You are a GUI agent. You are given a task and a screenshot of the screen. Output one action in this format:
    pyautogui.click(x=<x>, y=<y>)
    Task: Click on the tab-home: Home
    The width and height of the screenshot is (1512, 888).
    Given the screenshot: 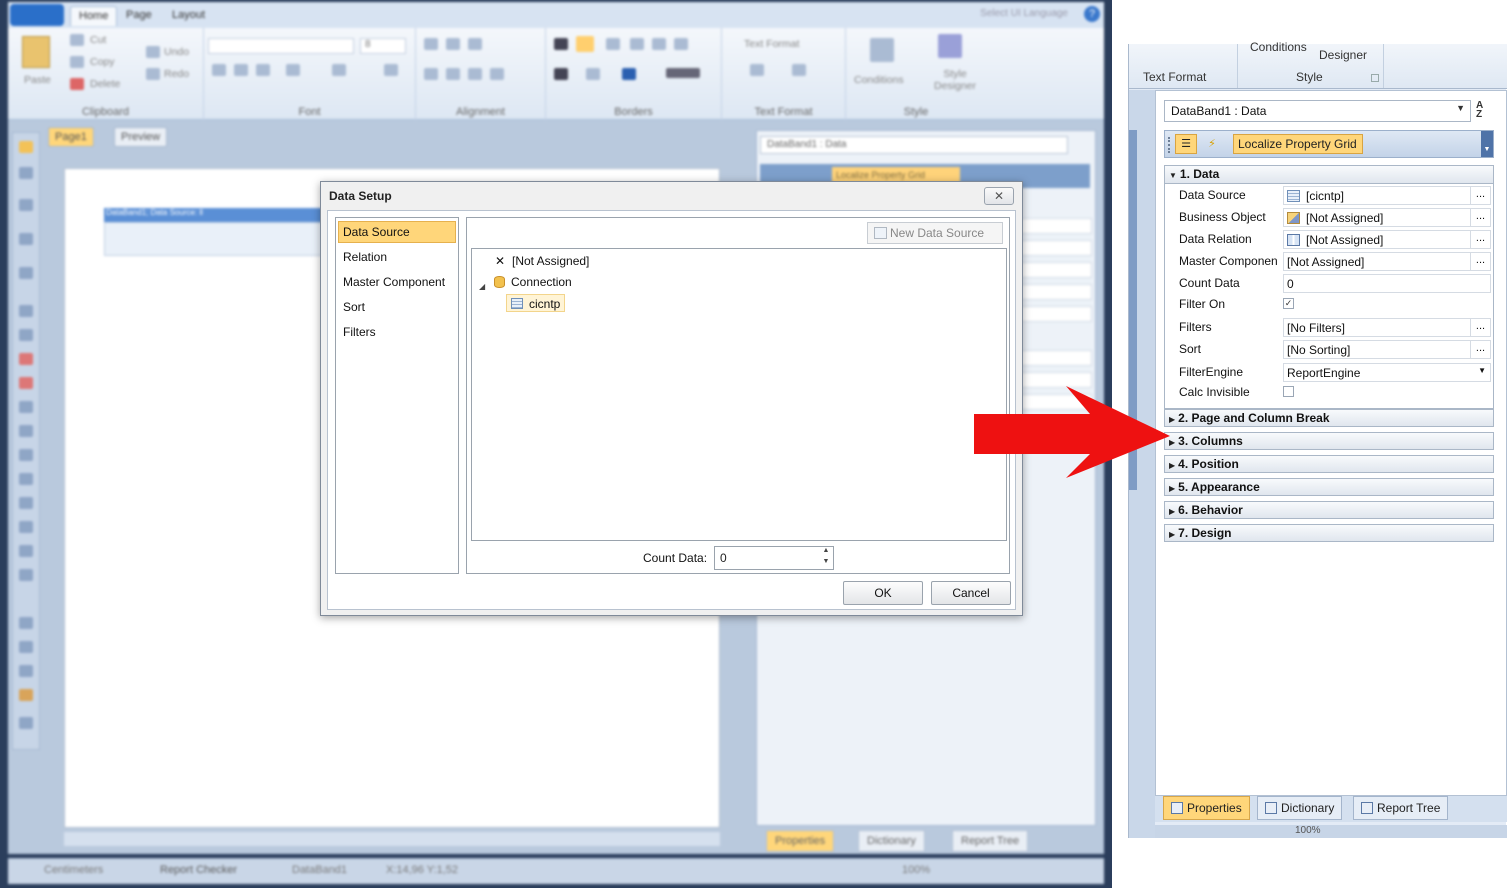 What is the action you would take?
    pyautogui.click(x=94, y=16)
    